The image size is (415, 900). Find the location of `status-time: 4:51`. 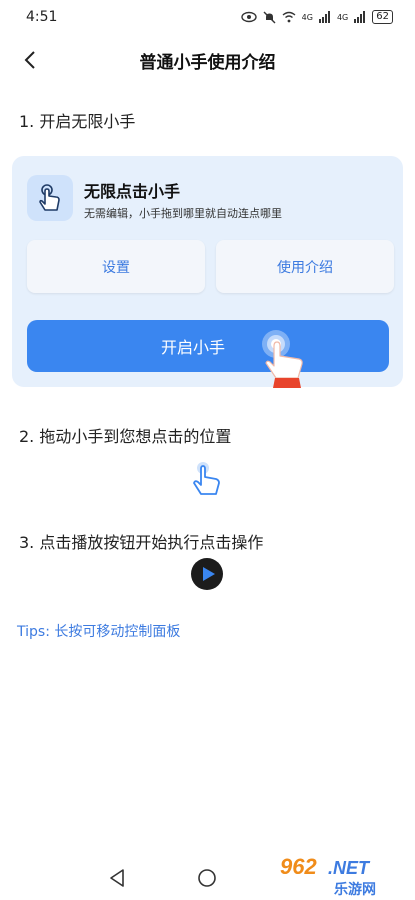

status-time: 4:51 is located at coordinates (42, 17).